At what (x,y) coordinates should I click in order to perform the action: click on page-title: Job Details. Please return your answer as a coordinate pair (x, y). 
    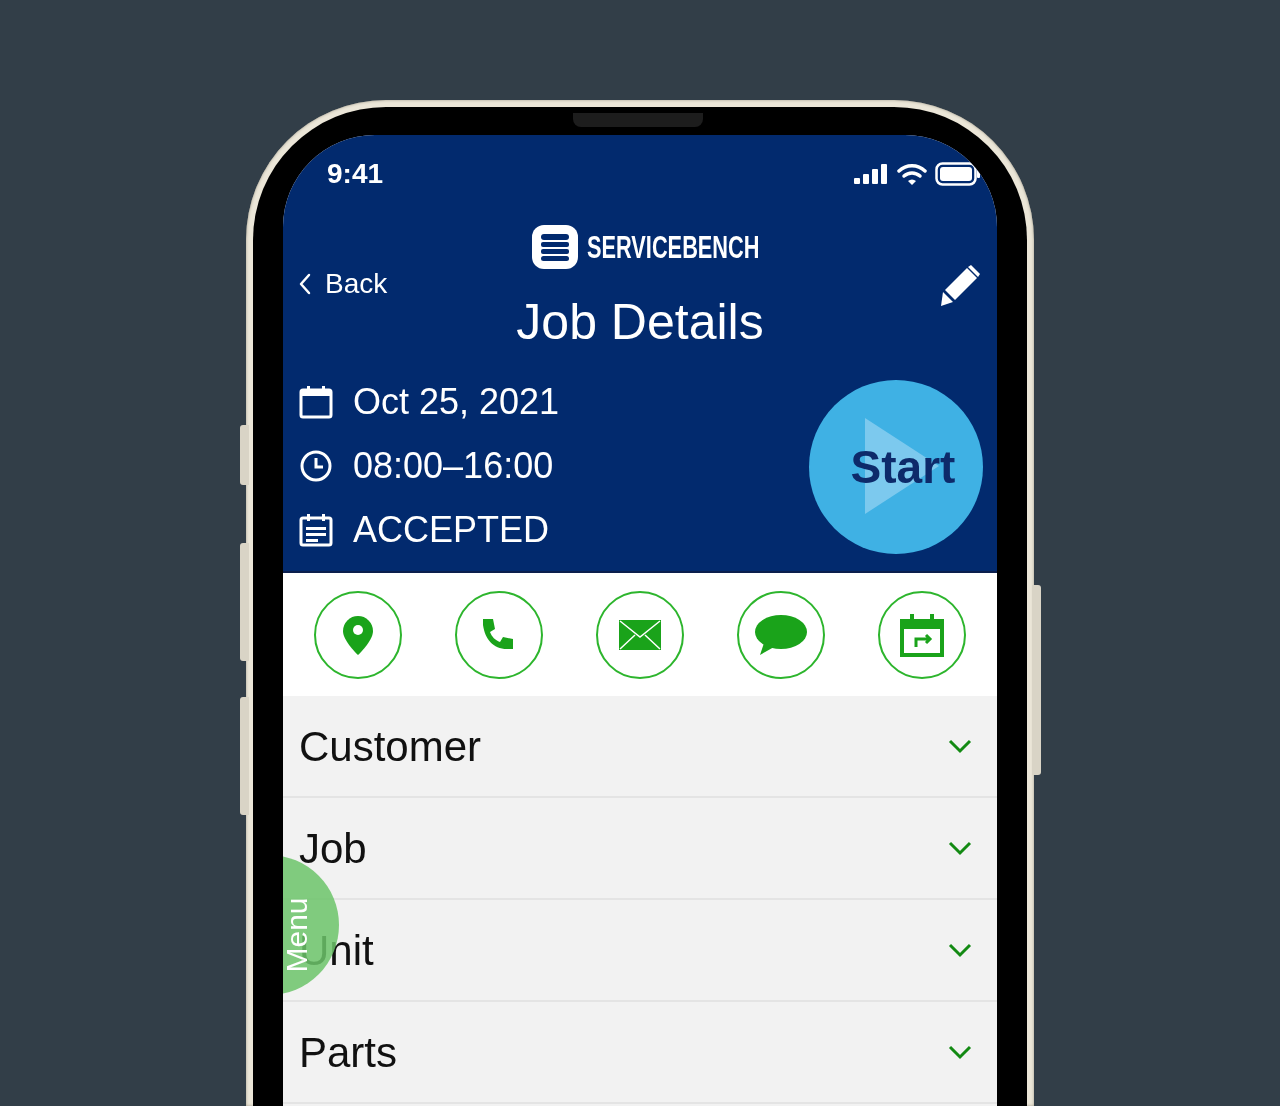
    Looking at the image, I should click on (640, 322).